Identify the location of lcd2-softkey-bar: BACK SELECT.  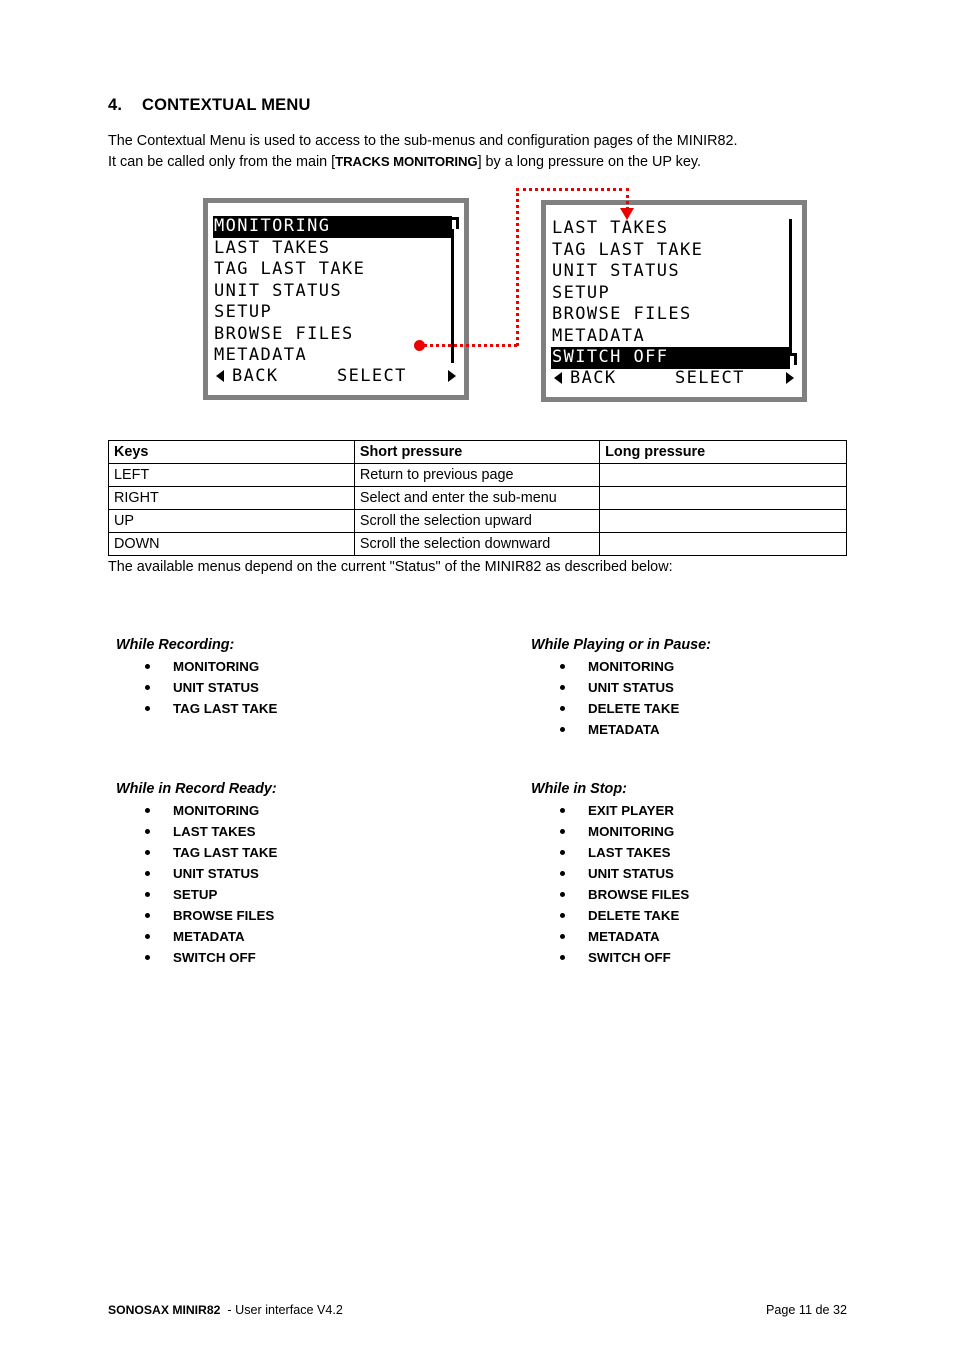
(674, 378).